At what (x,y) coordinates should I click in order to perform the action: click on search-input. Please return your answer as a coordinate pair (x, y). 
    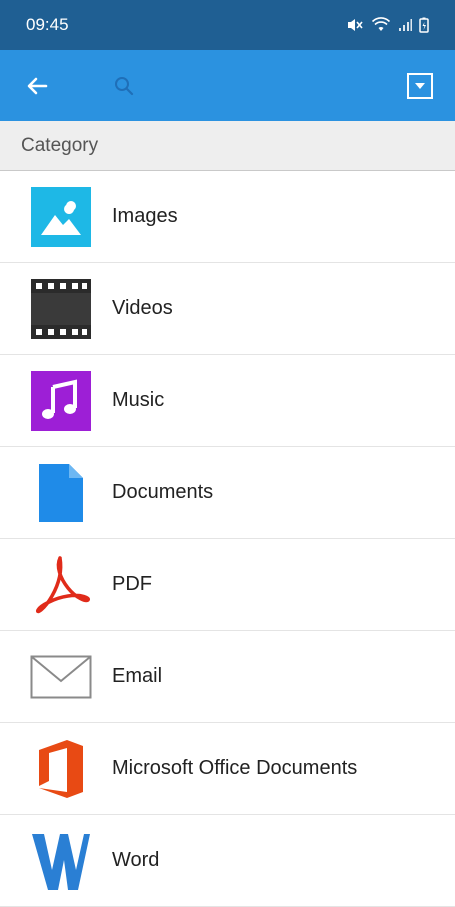
    Looking at the image, I should click on (259, 85).